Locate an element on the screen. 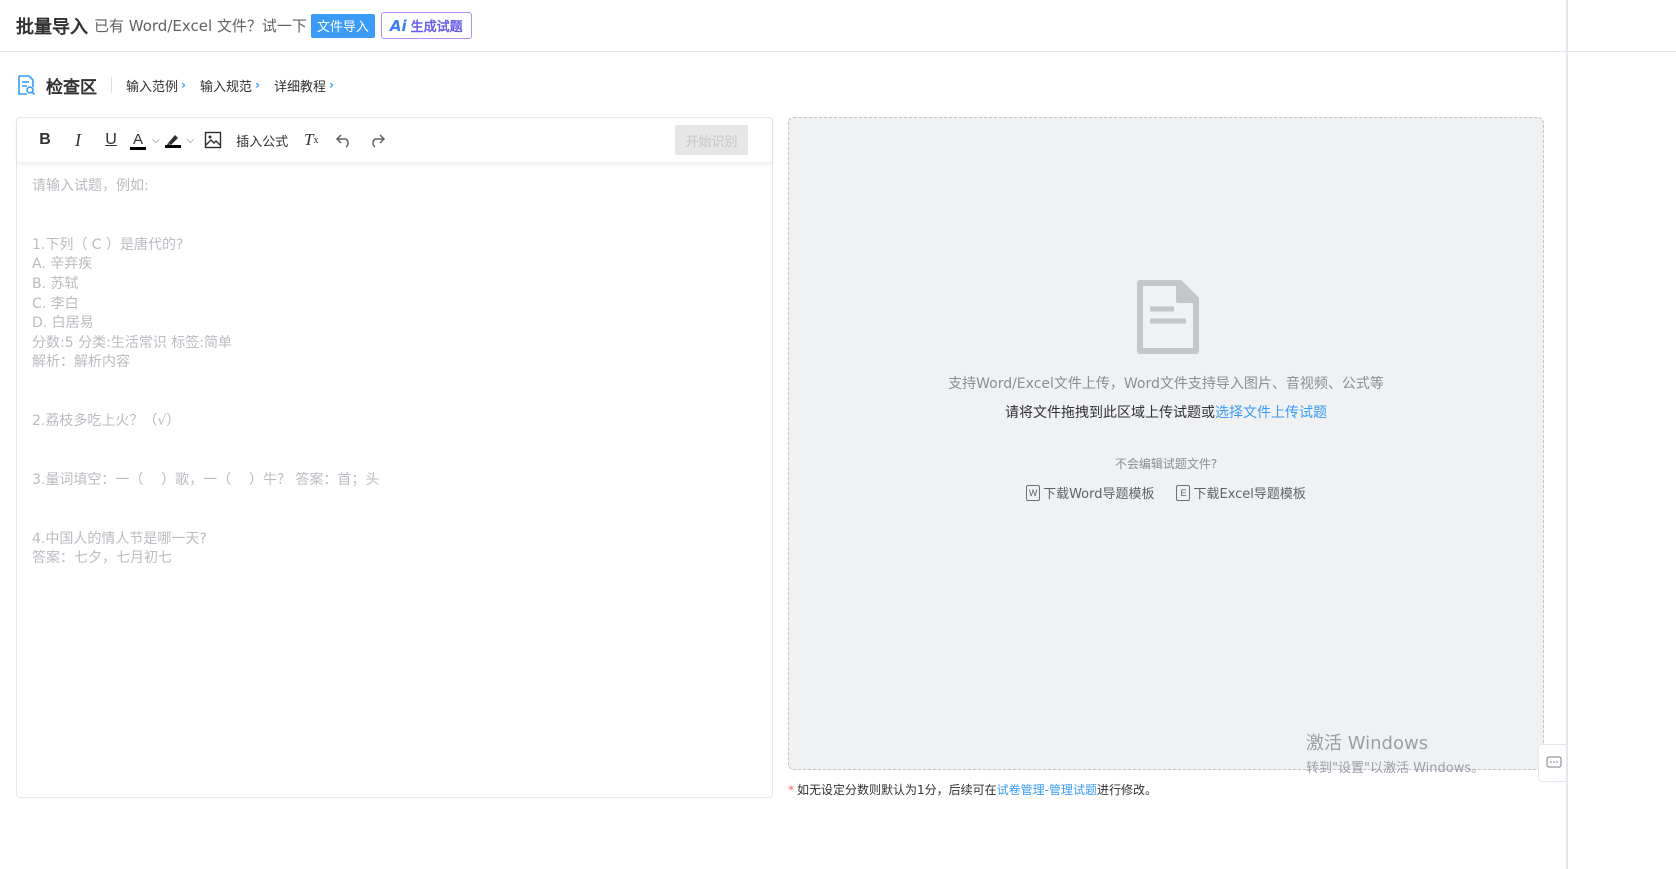 The image size is (1676, 869). undo-button is located at coordinates (344, 140).